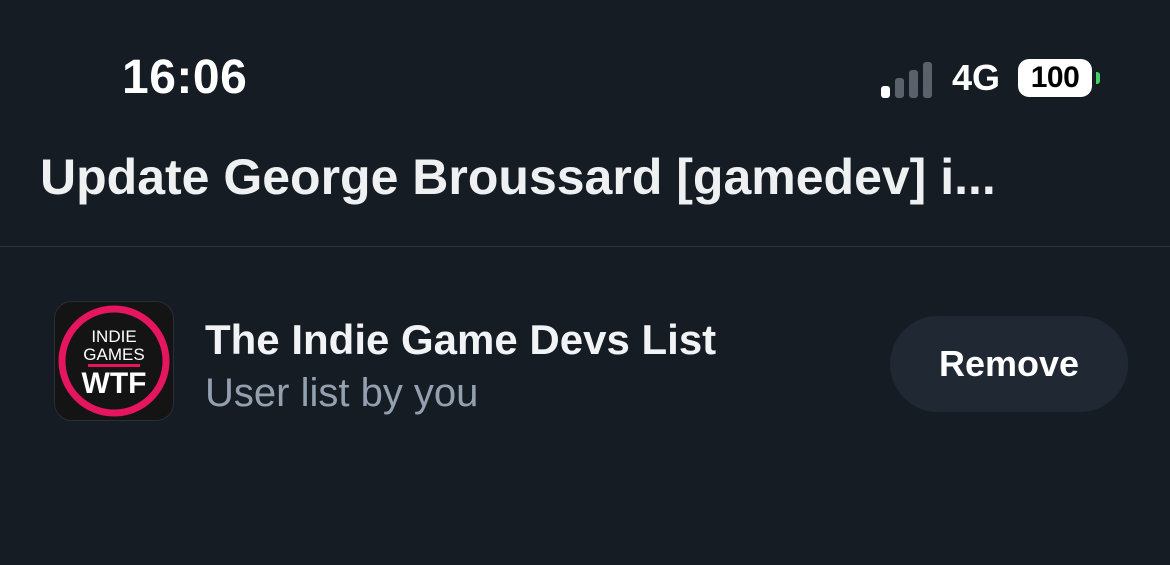  What do you see at coordinates (460, 340) in the screenshot?
I see `list-name: The Indie Game Devs List` at bounding box center [460, 340].